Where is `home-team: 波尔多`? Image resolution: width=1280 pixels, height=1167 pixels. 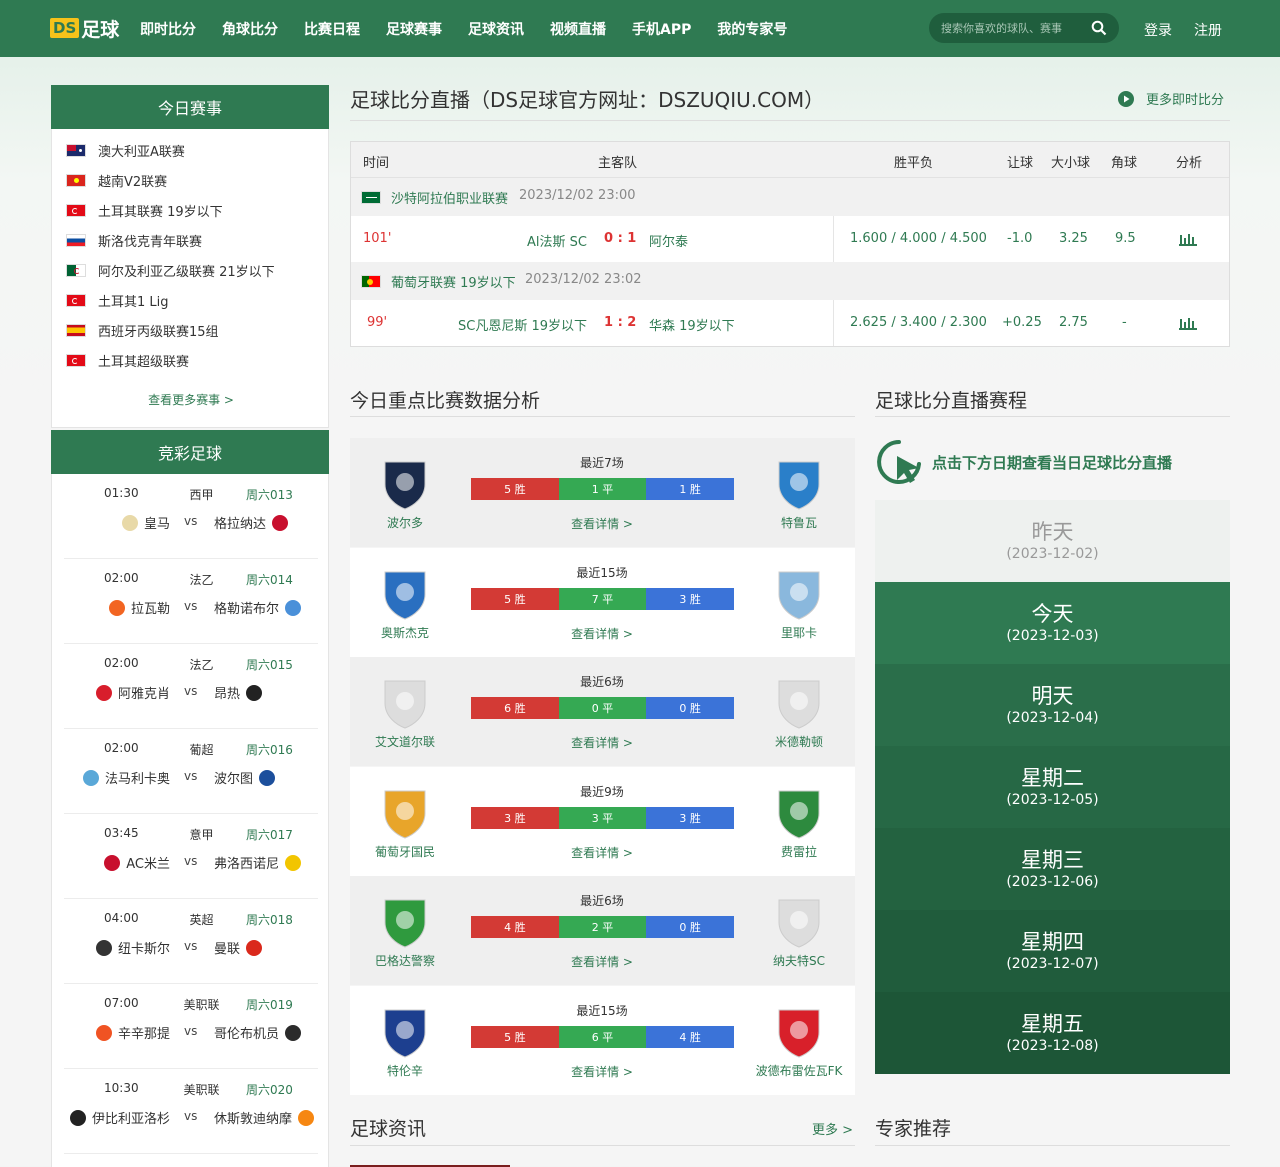 home-team: 波尔多 is located at coordinates (405, 522).